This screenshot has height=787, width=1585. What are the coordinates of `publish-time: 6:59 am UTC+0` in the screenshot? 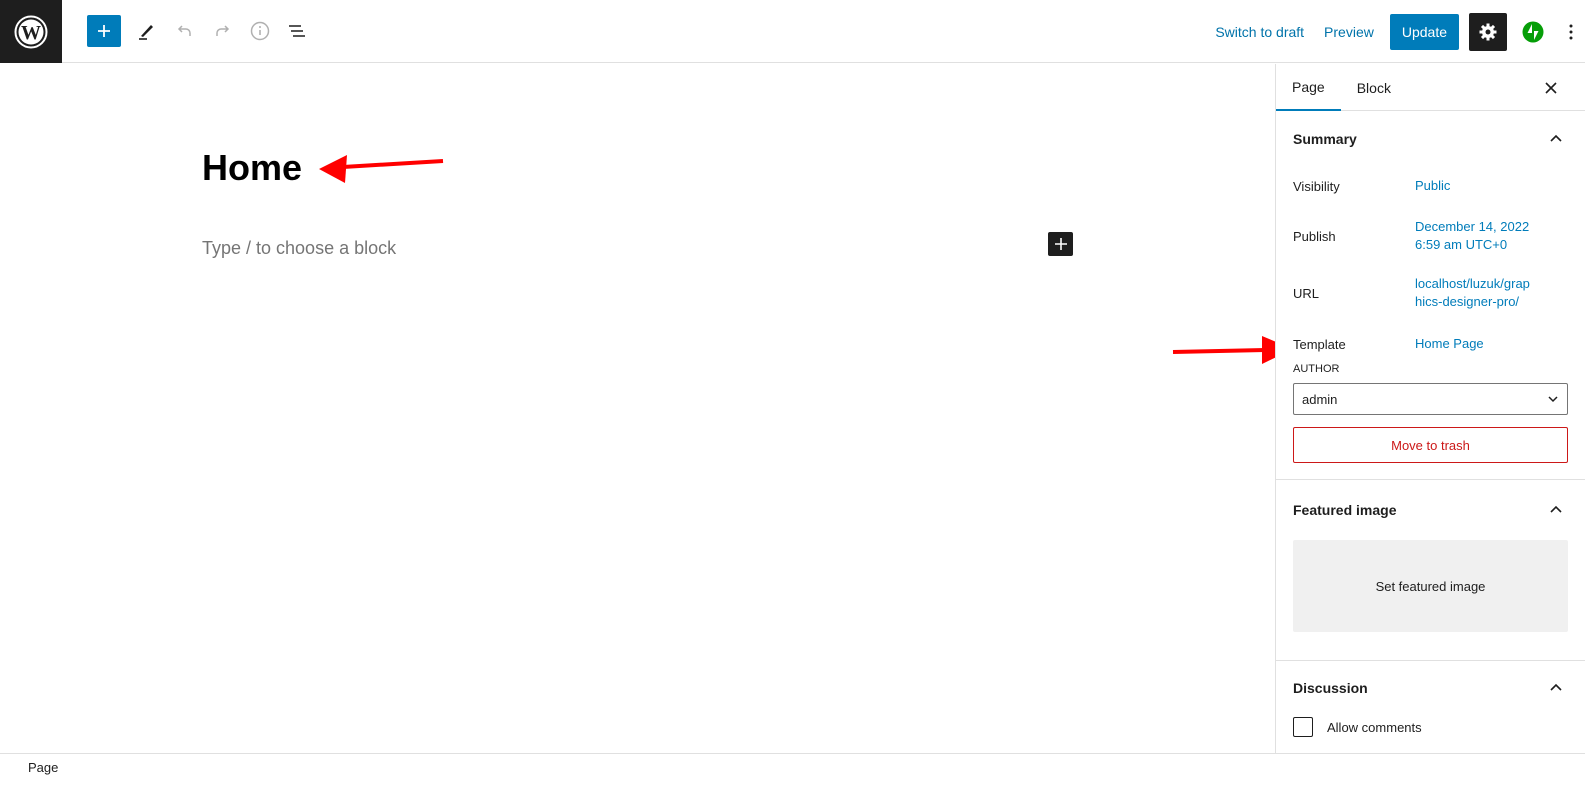 It's located at (1461, 244).